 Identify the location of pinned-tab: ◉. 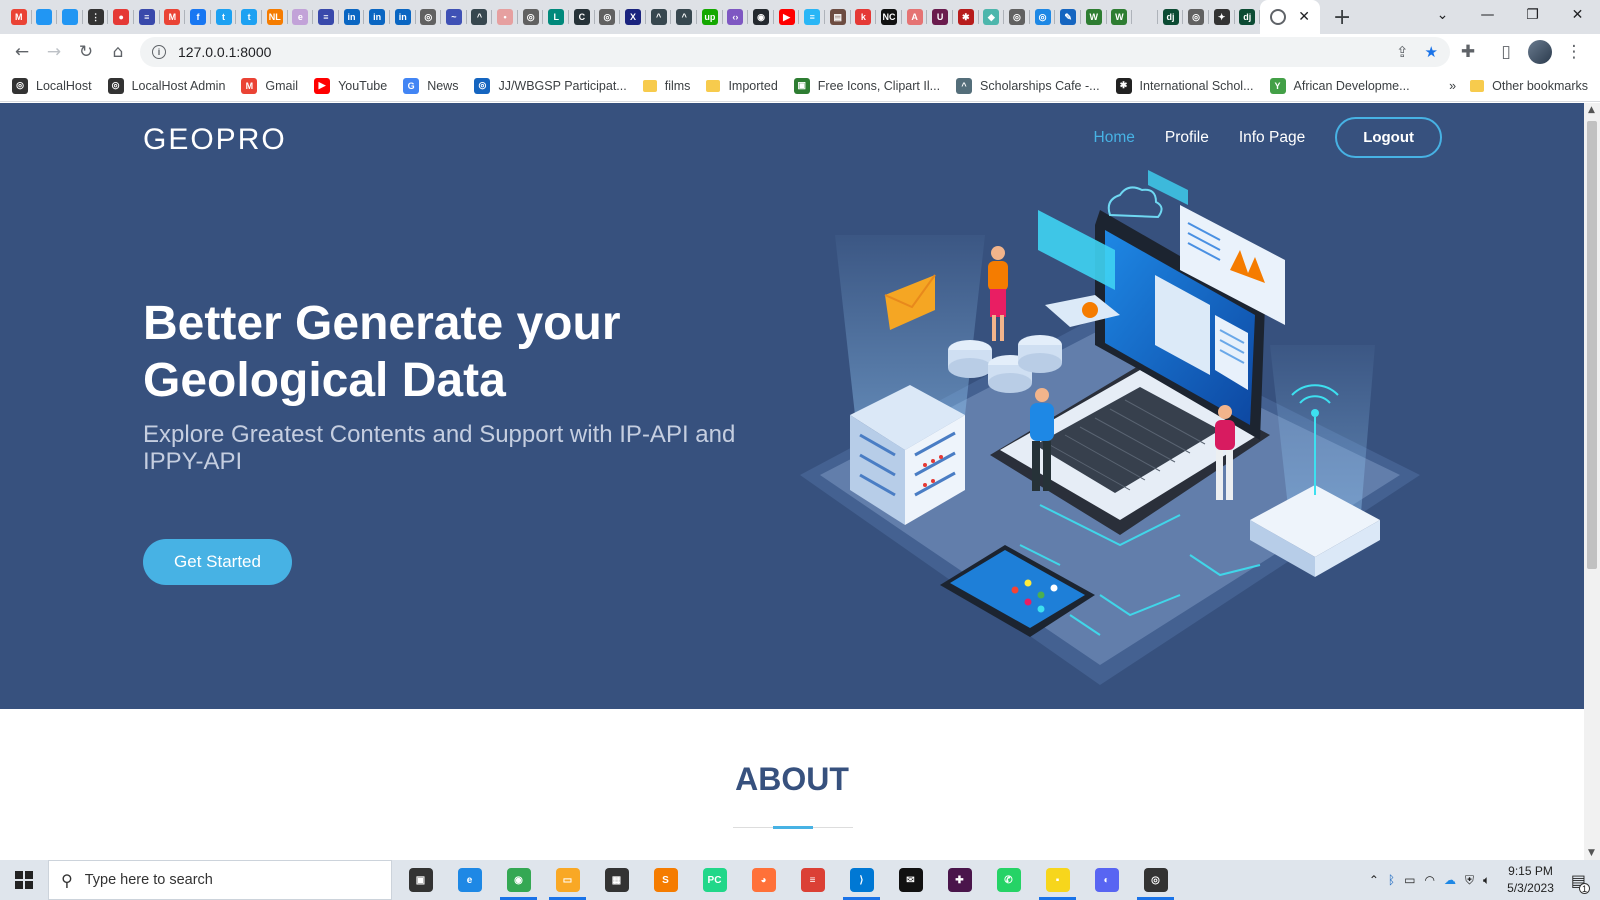
(761, 17).